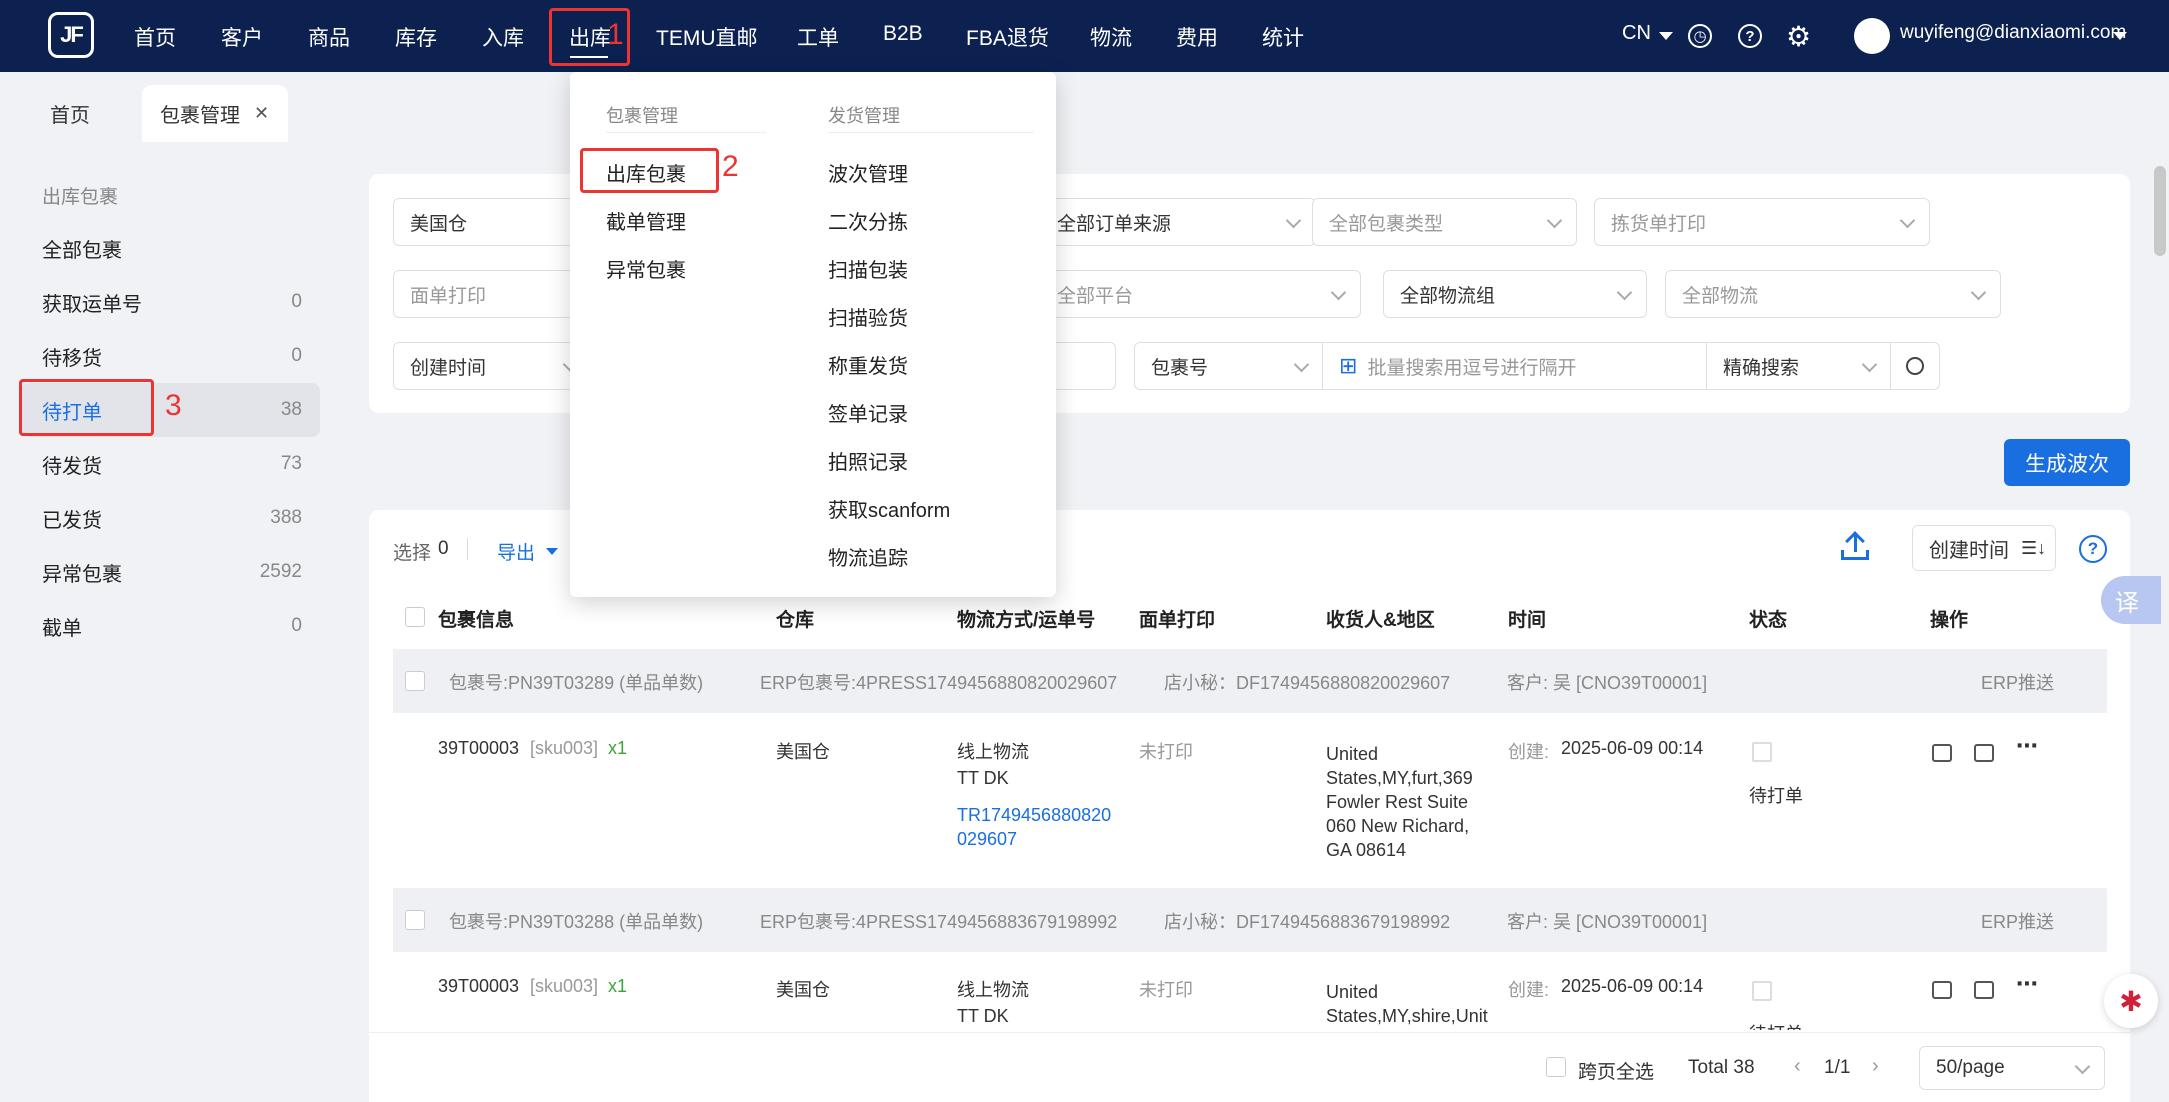 The height and width of the screenshot is (1102, 2169). Describe the element at coordinates (170, 464) in the screenshot. I see `sidebar-item-pending-ship: 待发货 73` at that location.